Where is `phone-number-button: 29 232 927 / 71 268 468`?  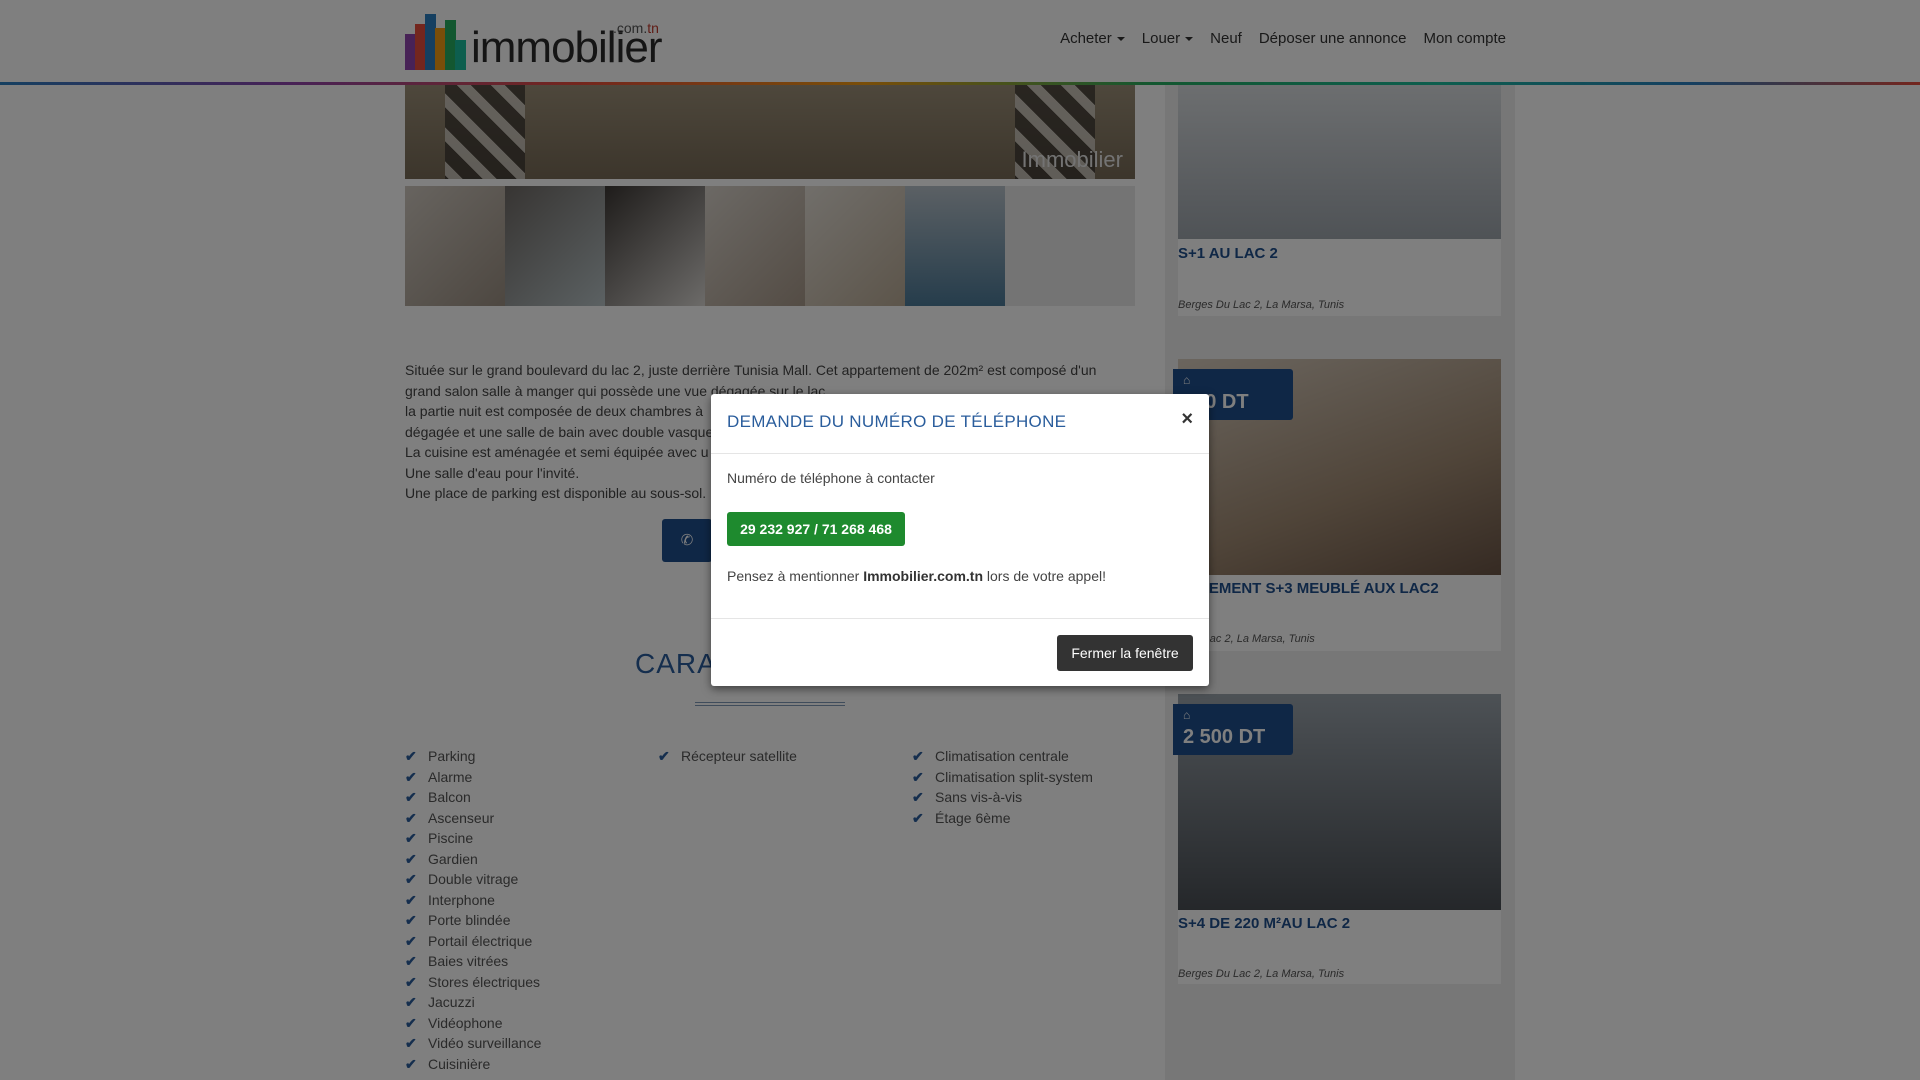 phone-number-button: 29 232 927 / 71 268 468 is located at coordinates (816, 529).